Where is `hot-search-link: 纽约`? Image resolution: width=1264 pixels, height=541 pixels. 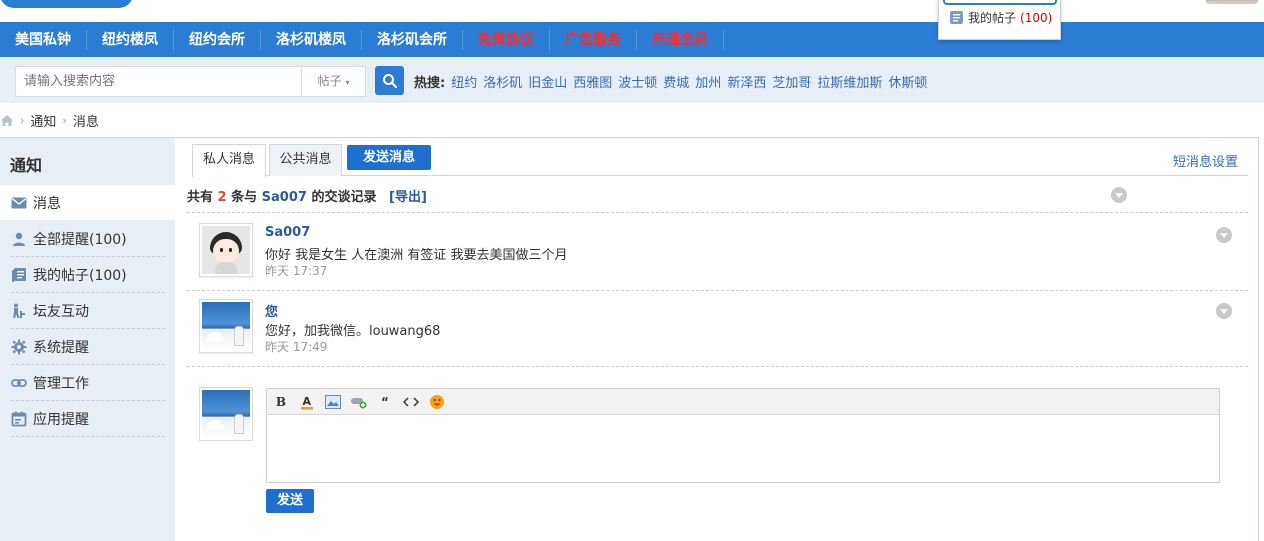
hot-search-link: 纽约 is located at coordinates (464, 81).